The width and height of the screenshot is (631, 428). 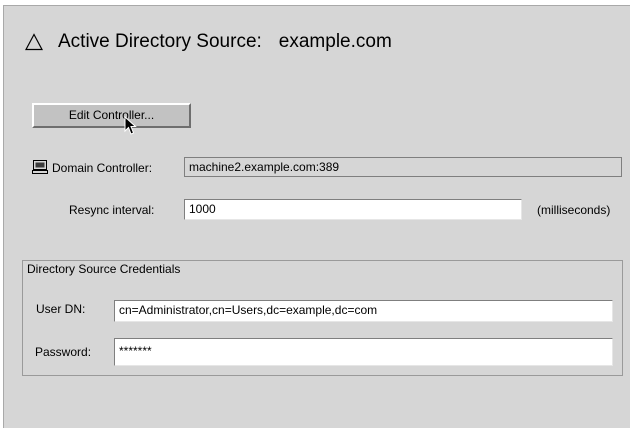 I want to click on title-domain: example.com, so click(x=335, y=41).